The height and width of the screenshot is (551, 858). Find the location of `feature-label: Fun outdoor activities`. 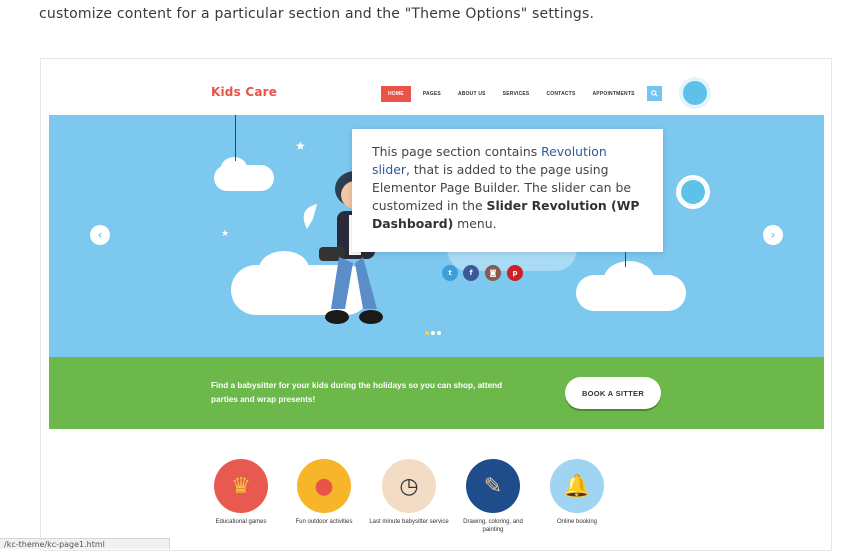

feature-label: Fun outdoor activities is located at coordinates (324, 522).